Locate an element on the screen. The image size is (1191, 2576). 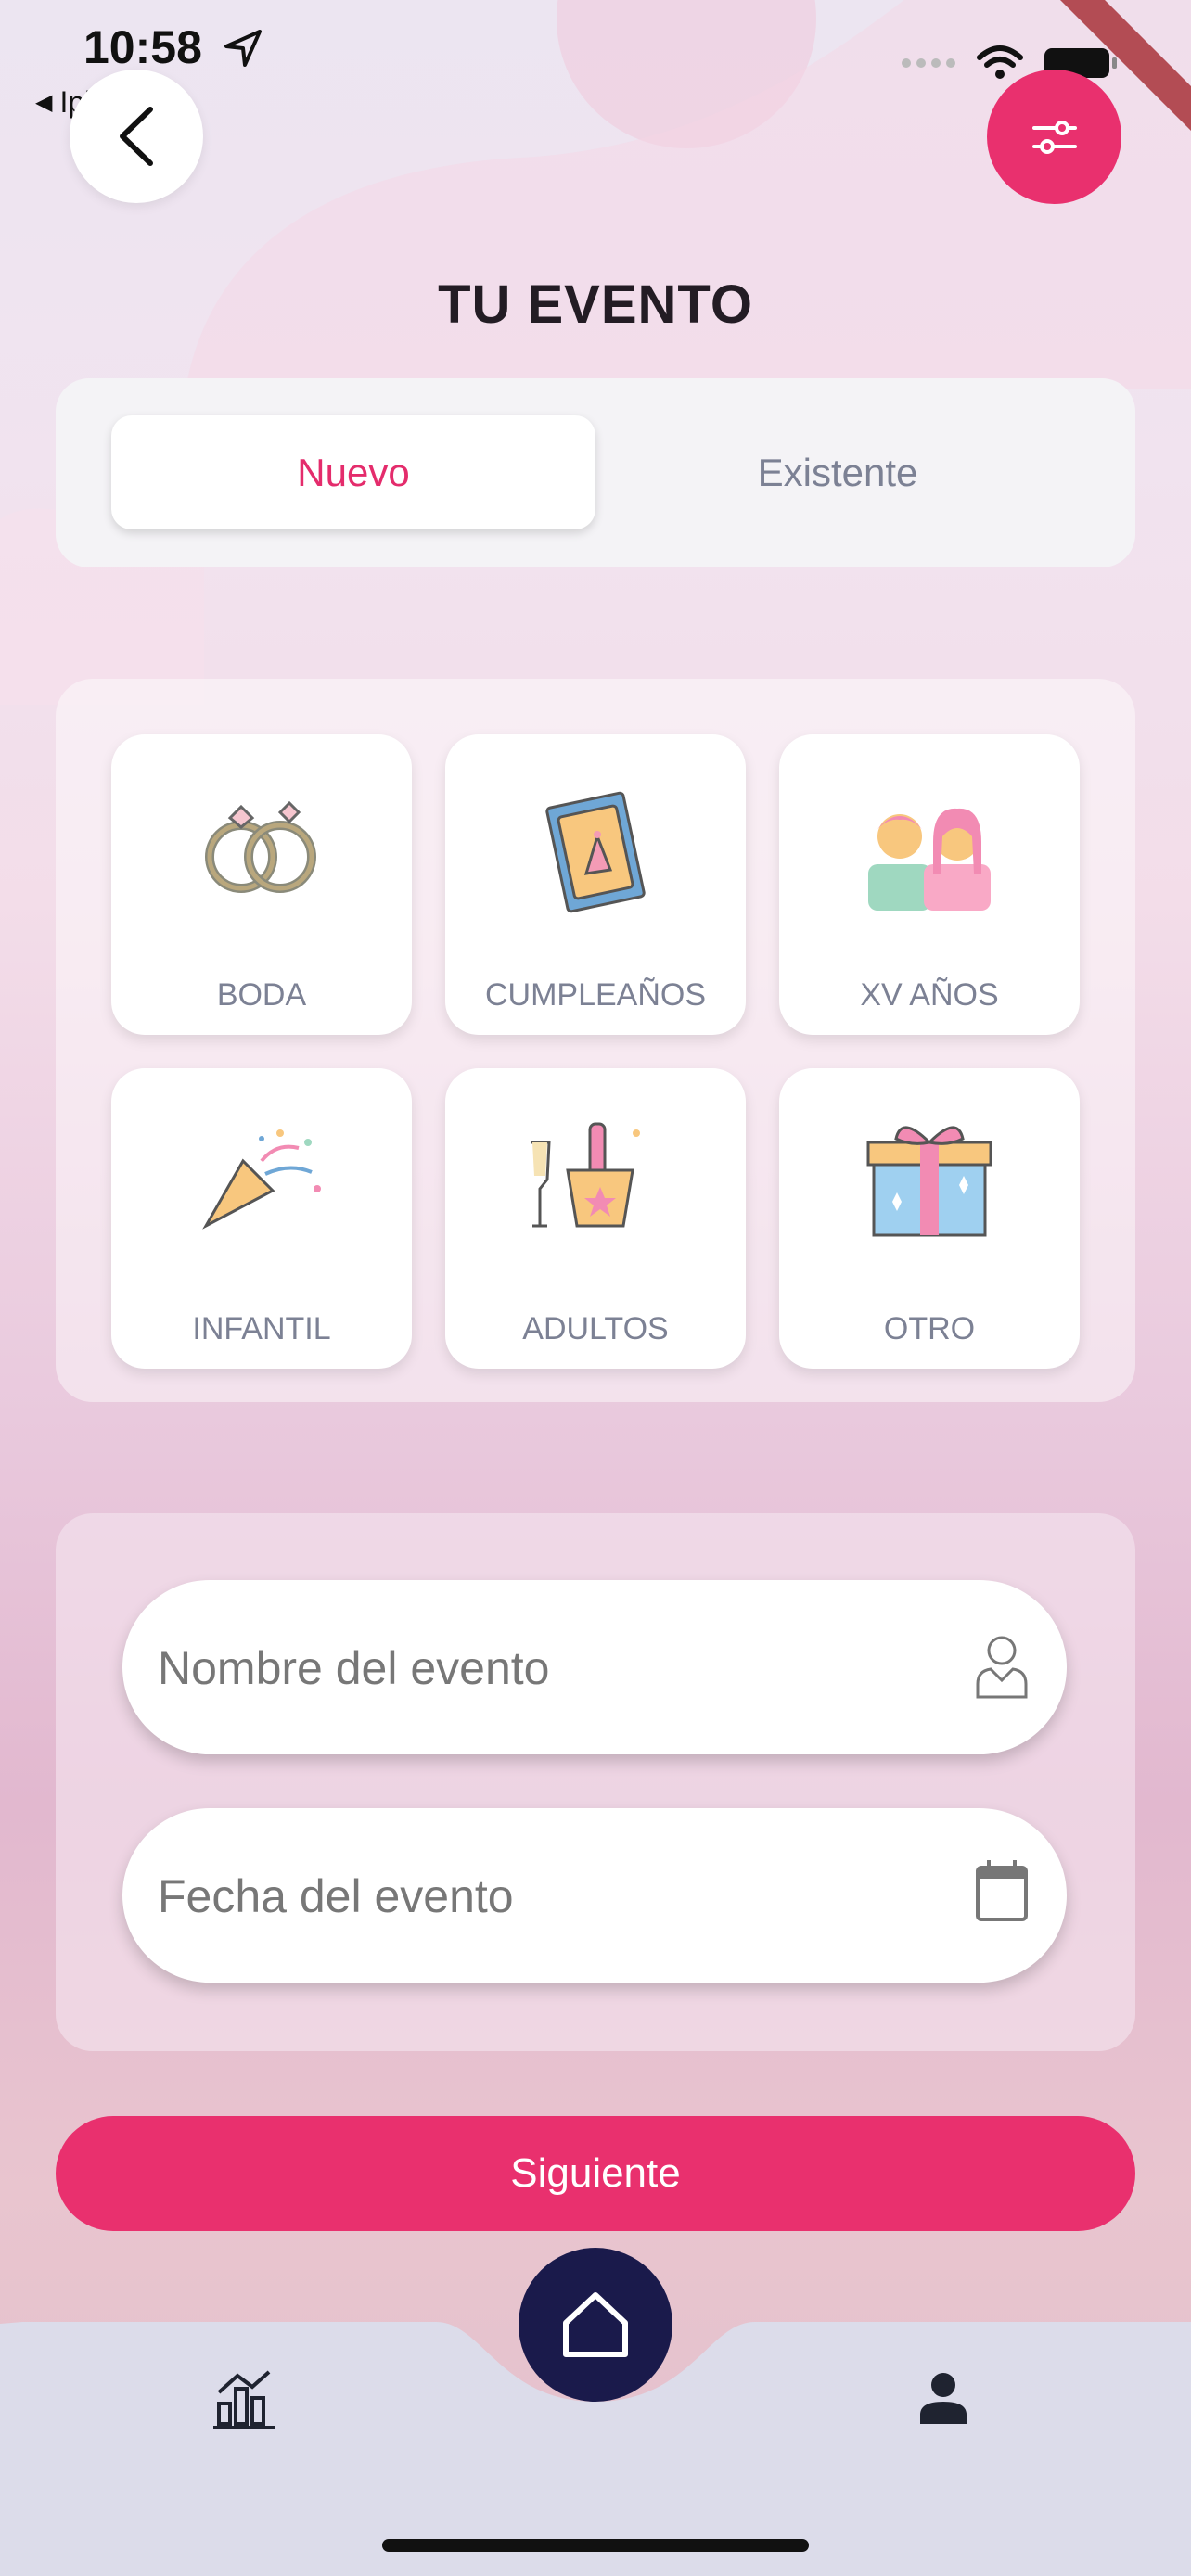
chevron-left-icon is located at coordinates (136, 136).